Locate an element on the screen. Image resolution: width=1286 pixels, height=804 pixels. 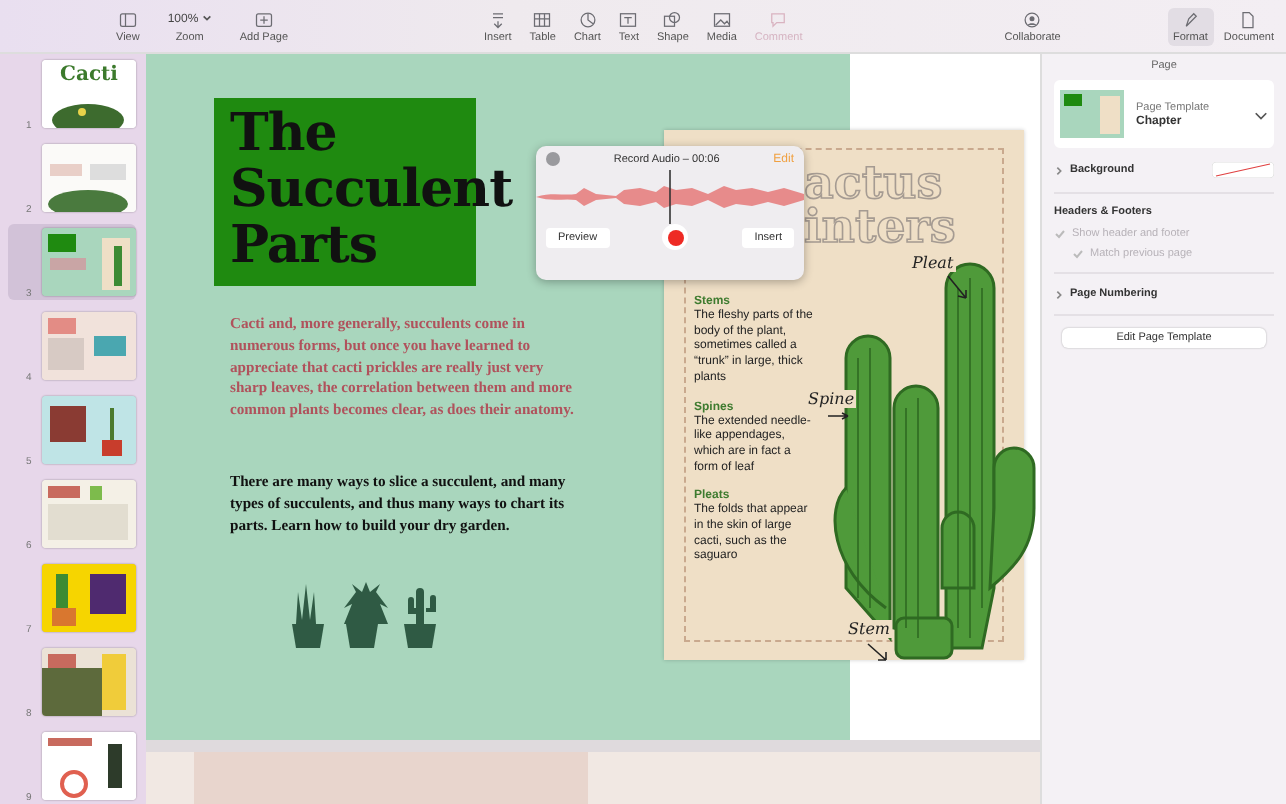
no-fill-swatch is located at coordinates (1243, 170).